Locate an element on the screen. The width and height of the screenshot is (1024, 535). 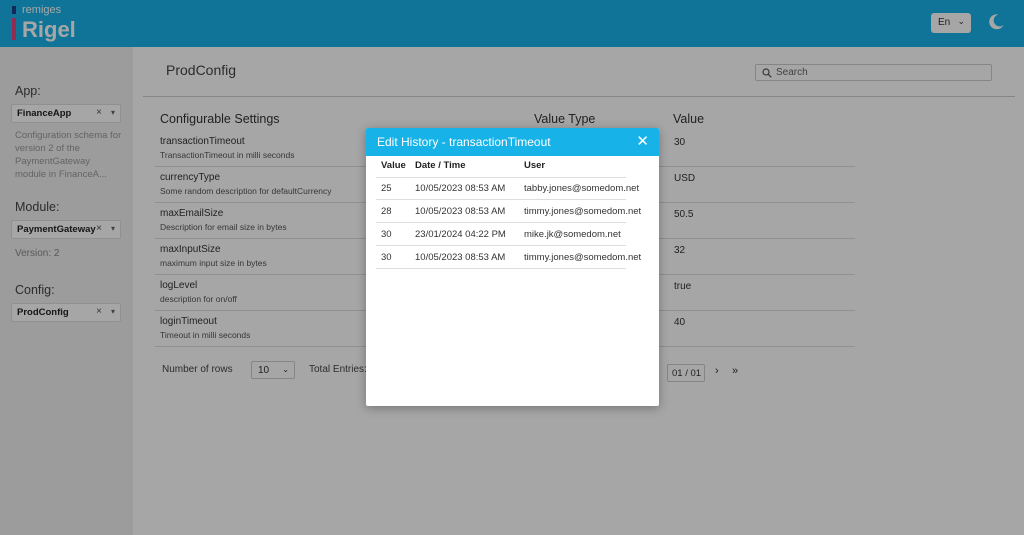
history-col-user: User is located at coordinates (535, 165).